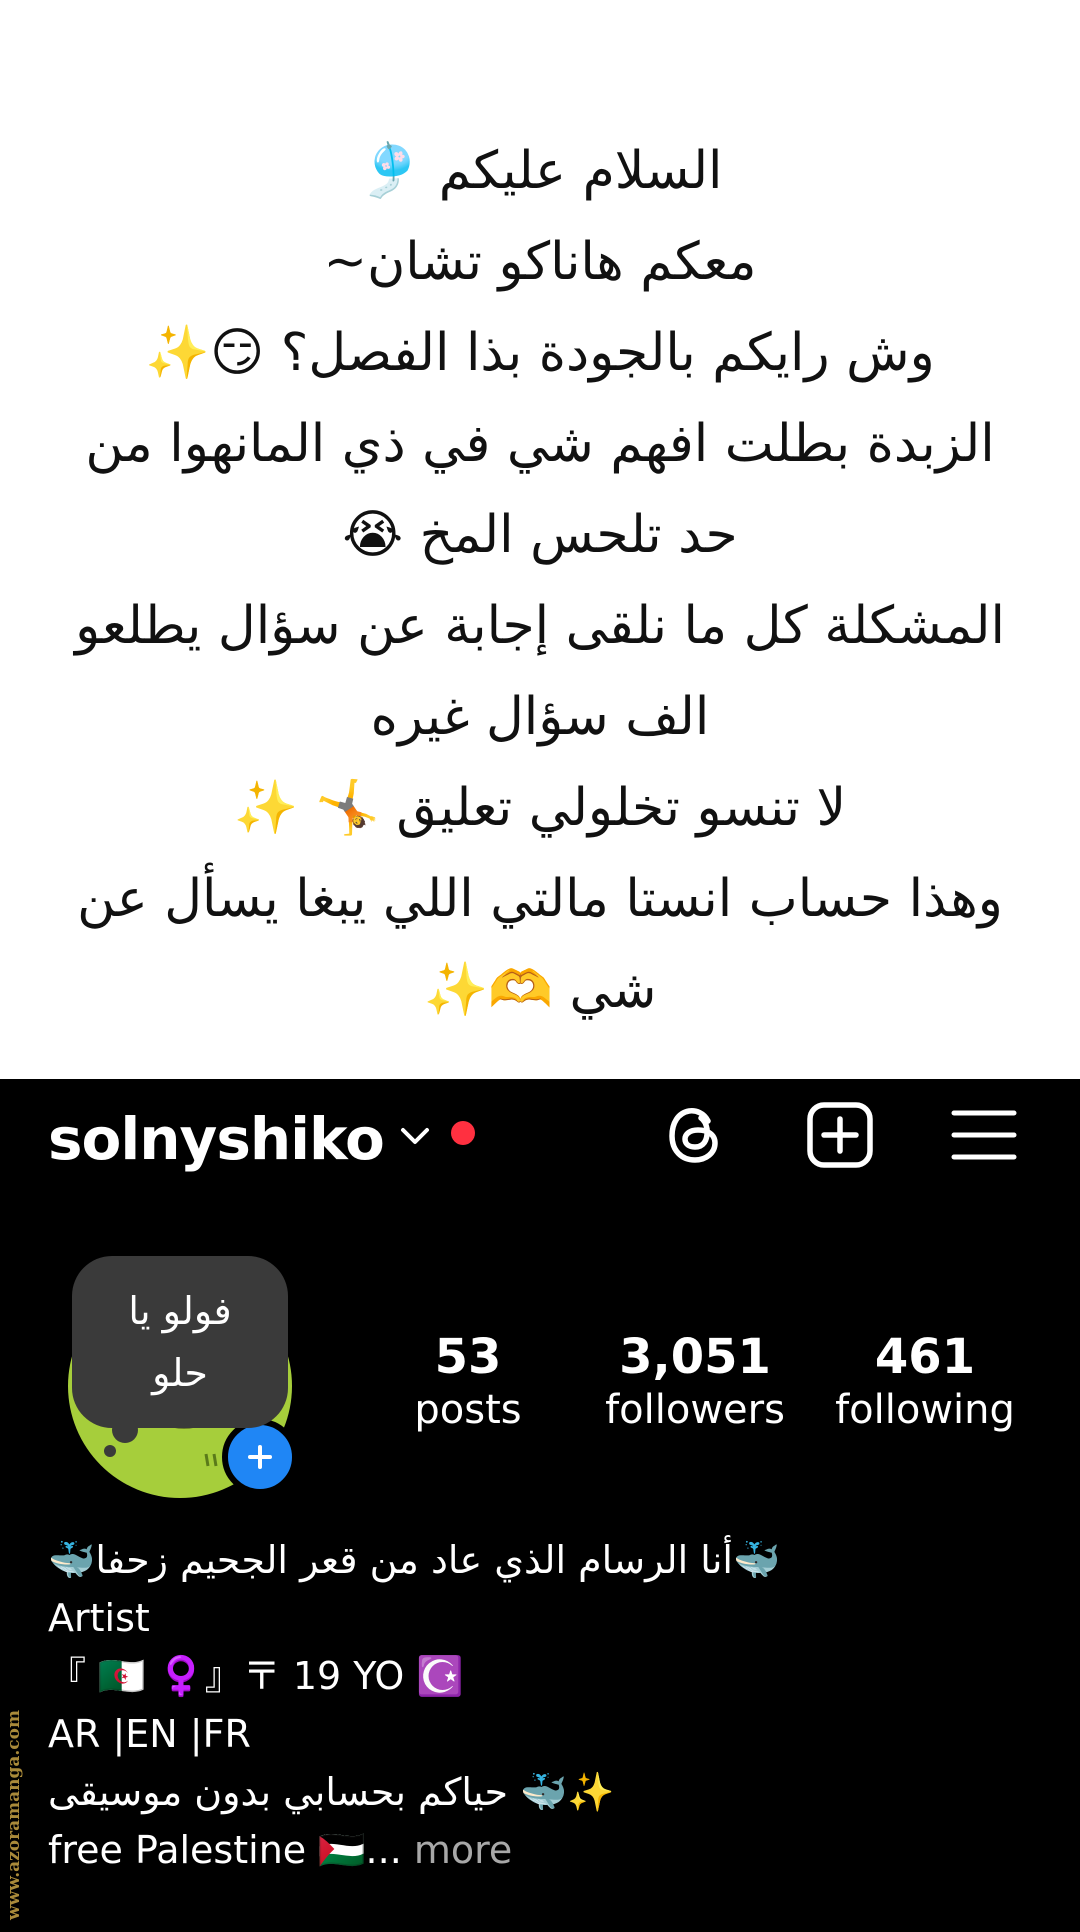  I want to click on bio-last-line: free Palestine 🇵🇸... more, so click(543, 1850).